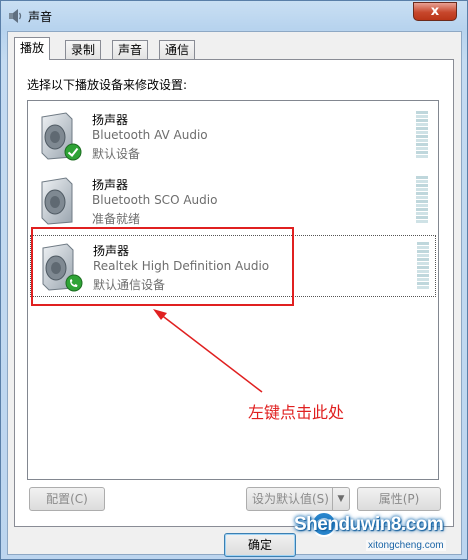  What do you see at coordinates (208, 351) in the screenshot?
I see `annotation-arrow-icon` at bounding box center [208, 351].